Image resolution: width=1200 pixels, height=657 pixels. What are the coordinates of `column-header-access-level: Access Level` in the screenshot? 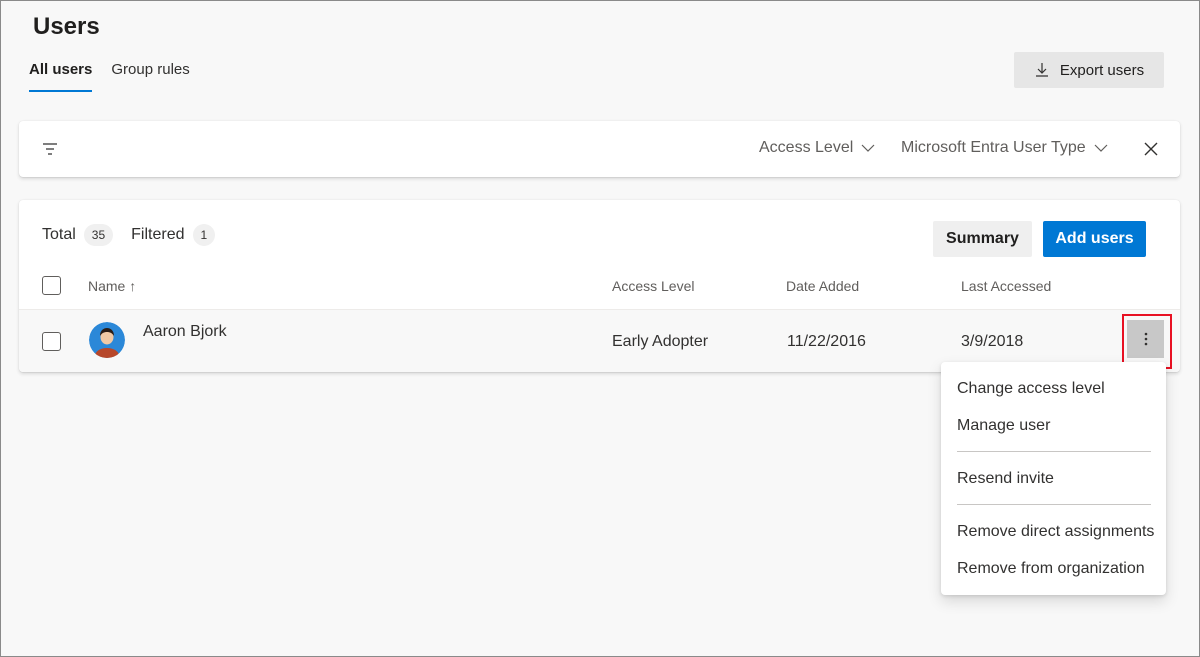 It's located at (653, 286).